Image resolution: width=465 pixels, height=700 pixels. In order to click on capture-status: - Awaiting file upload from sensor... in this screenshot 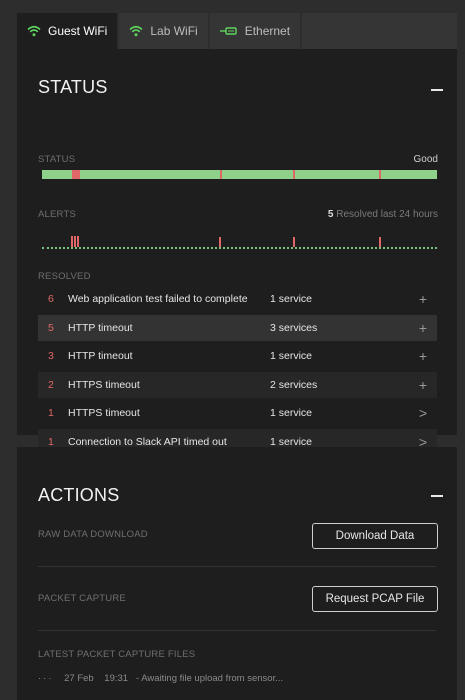, I will do `click(209, 678)`.